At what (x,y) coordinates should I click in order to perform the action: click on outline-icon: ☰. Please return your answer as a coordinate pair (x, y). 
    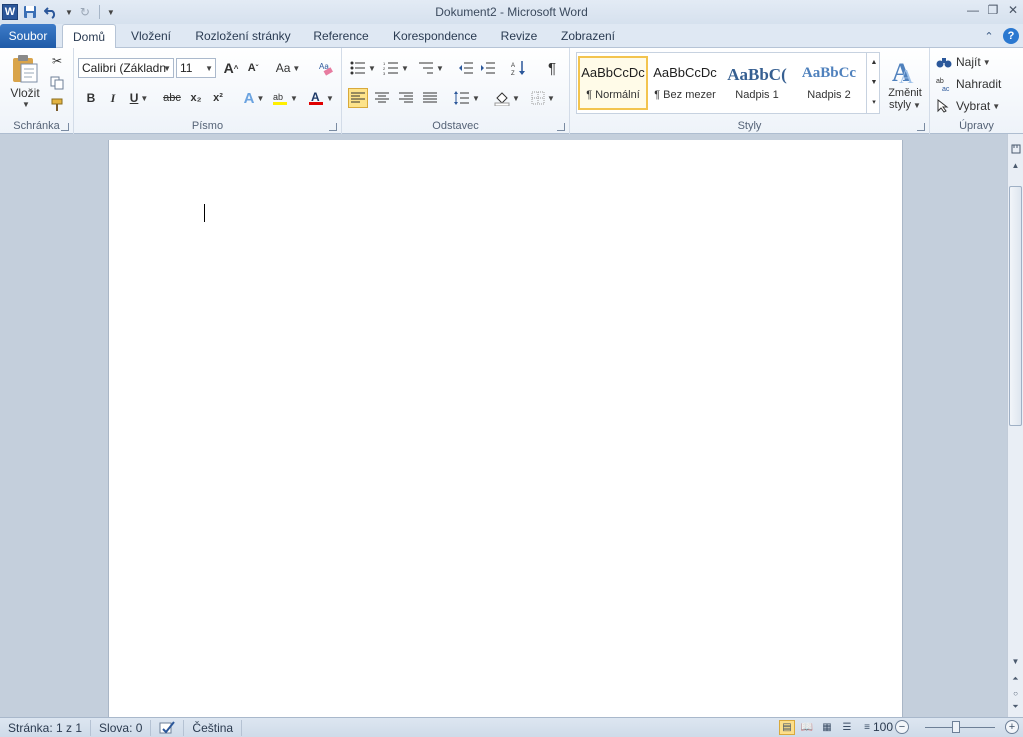
    Looking at the image, I should click on (847, 727).